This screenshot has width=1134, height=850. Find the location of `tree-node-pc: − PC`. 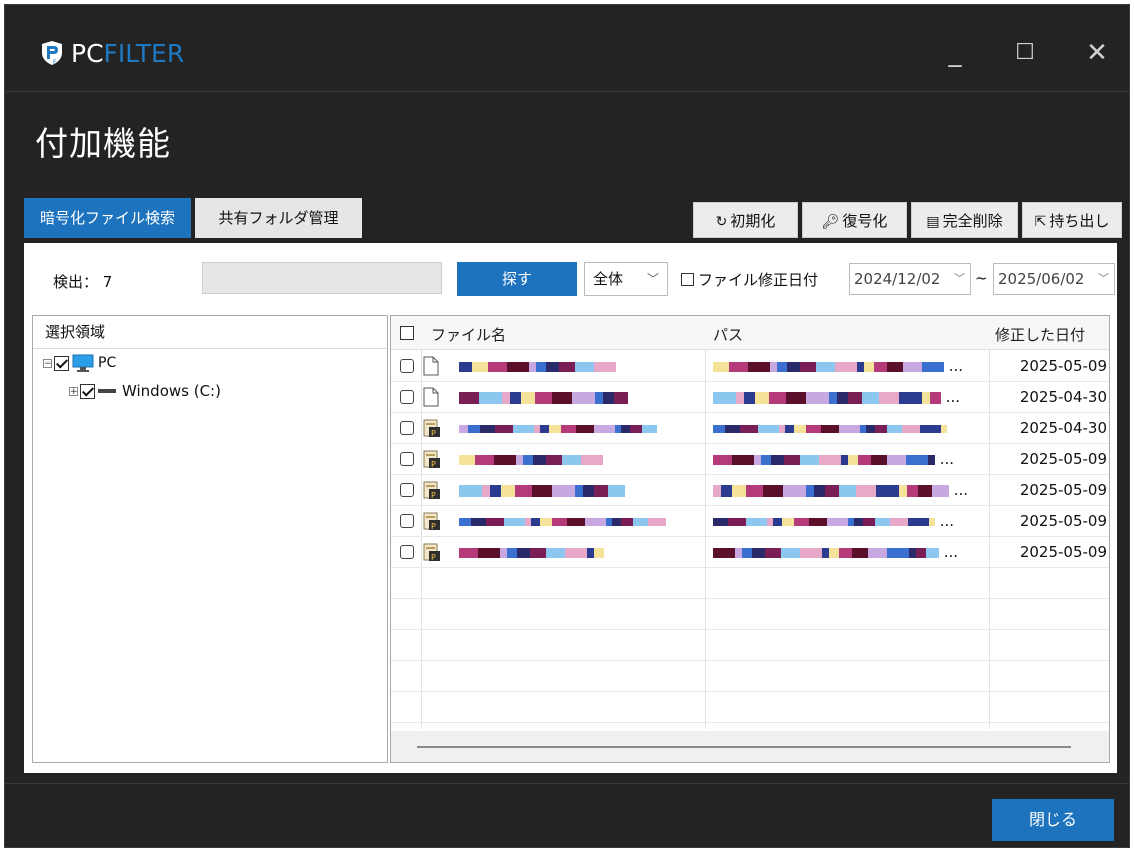

tree-node-pc: − PC is located at coordinates (79, 363).